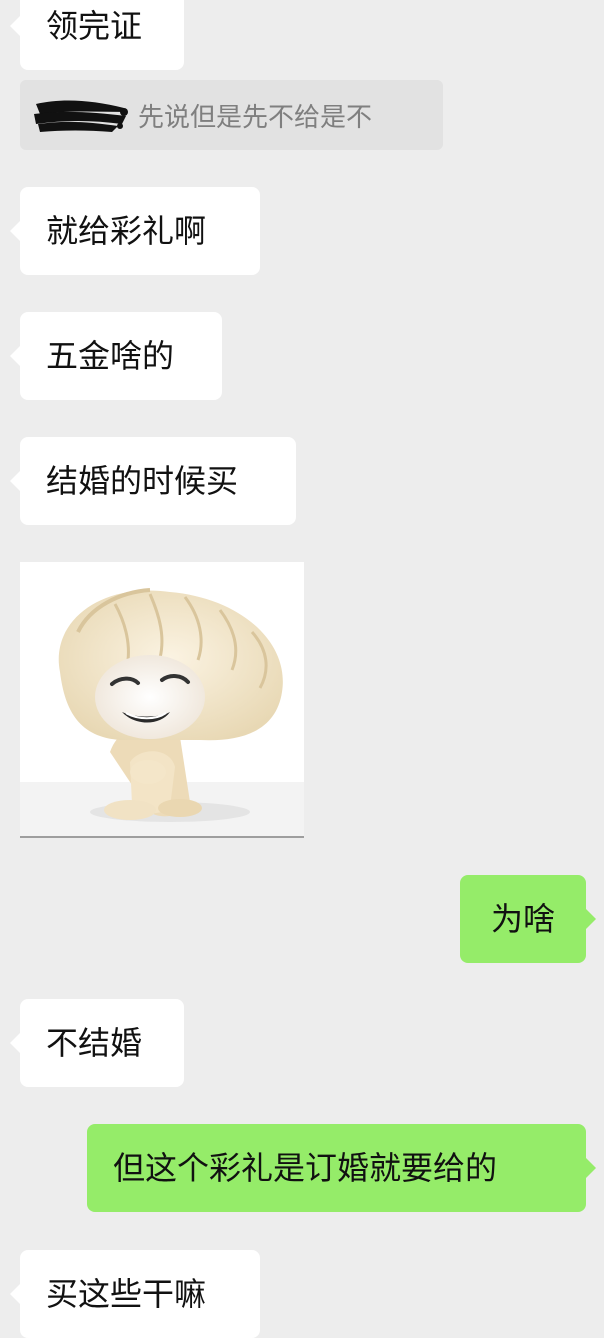  What do you see at coordinates (255, 117) in the screenshot?
I see `quoted-text: 先说但是先不给是不` at bounding box center [255, 117].